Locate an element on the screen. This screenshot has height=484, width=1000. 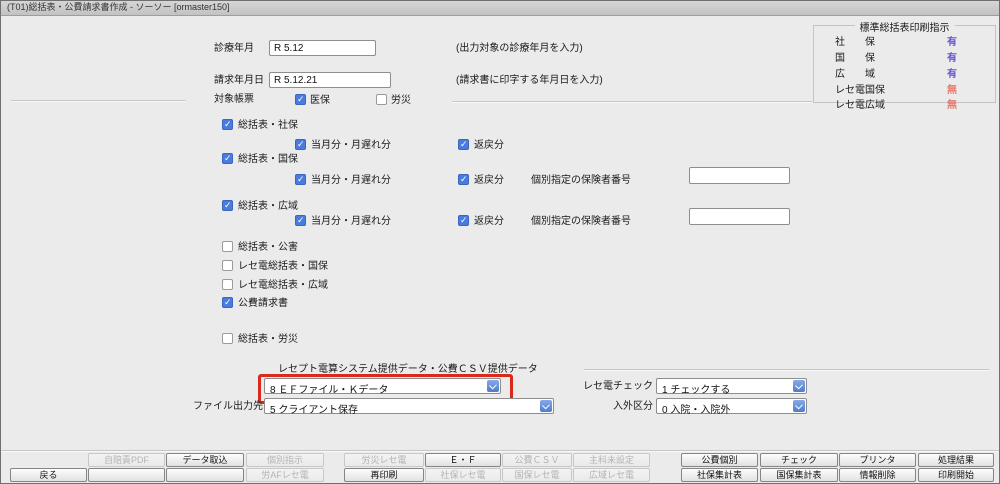
check-button: チェック is located at coordinates (799, 460).